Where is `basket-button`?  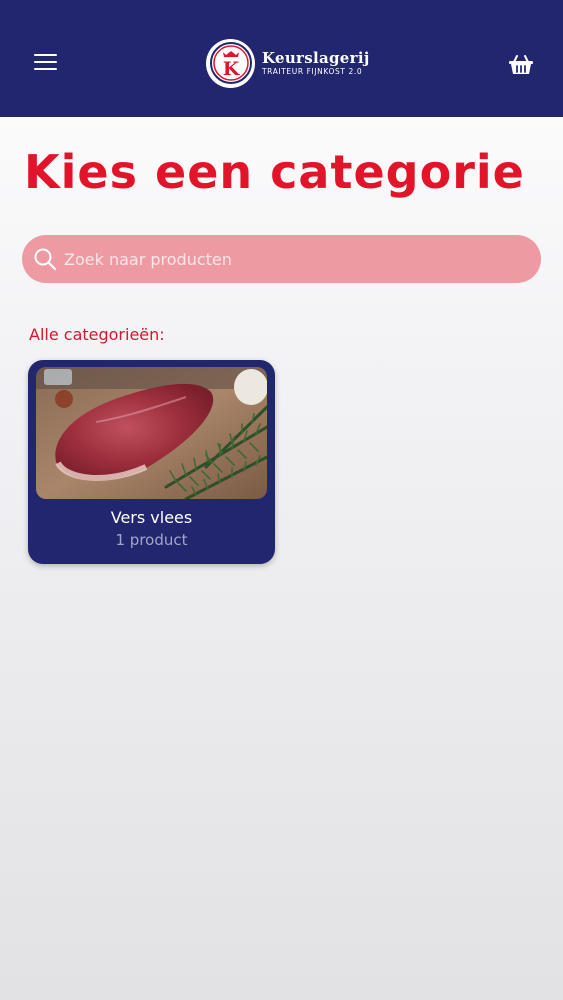
basket-button is located at coordinates (521, 64).